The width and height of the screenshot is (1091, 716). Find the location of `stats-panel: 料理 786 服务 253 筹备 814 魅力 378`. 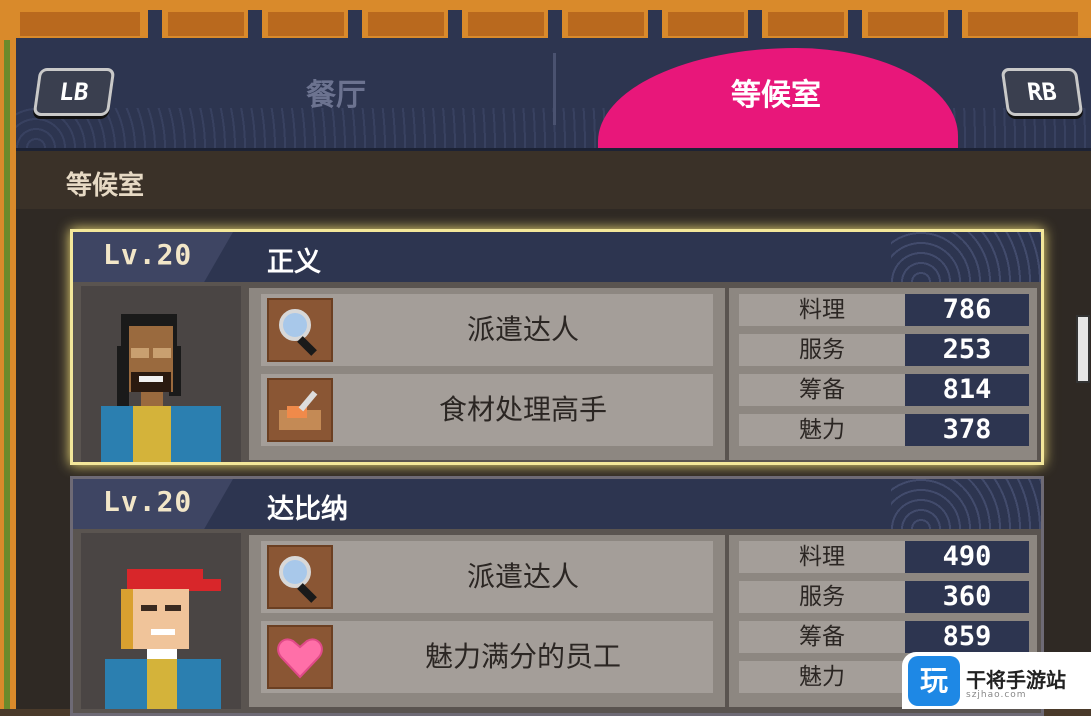

stats-panel: 料理 786 服务 253 筹备 814 魅力 378 is located at coordinates (883, 374).